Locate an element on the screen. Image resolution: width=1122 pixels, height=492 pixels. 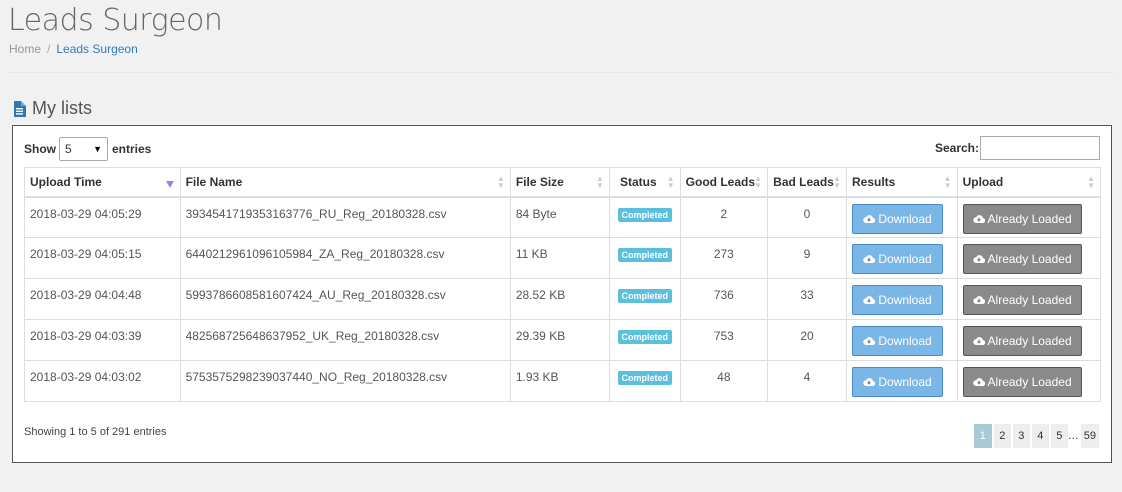
page-button-2: 2 is located at coordinates (1002, 436).